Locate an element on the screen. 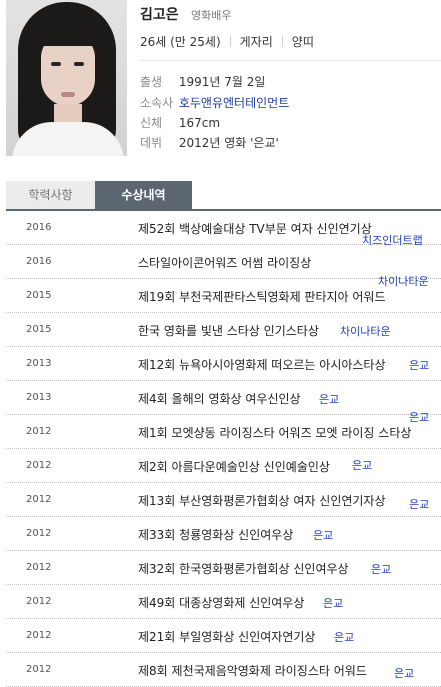 The image size is (441, 687). detail-agency: 소속사 호두앤유엔터테인먼트 is located at coordinates (214, 102).